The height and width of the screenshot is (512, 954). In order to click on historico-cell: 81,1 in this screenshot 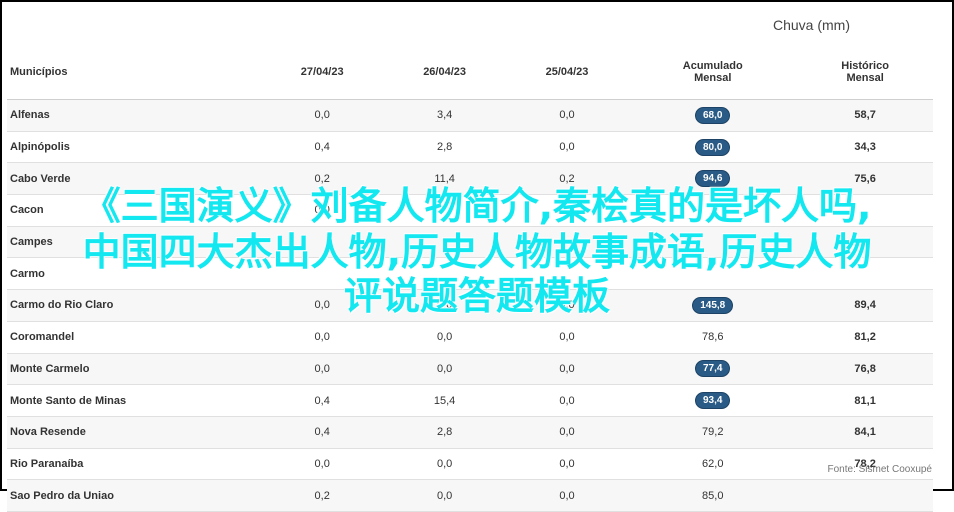, I will do `click(865, 400)`.